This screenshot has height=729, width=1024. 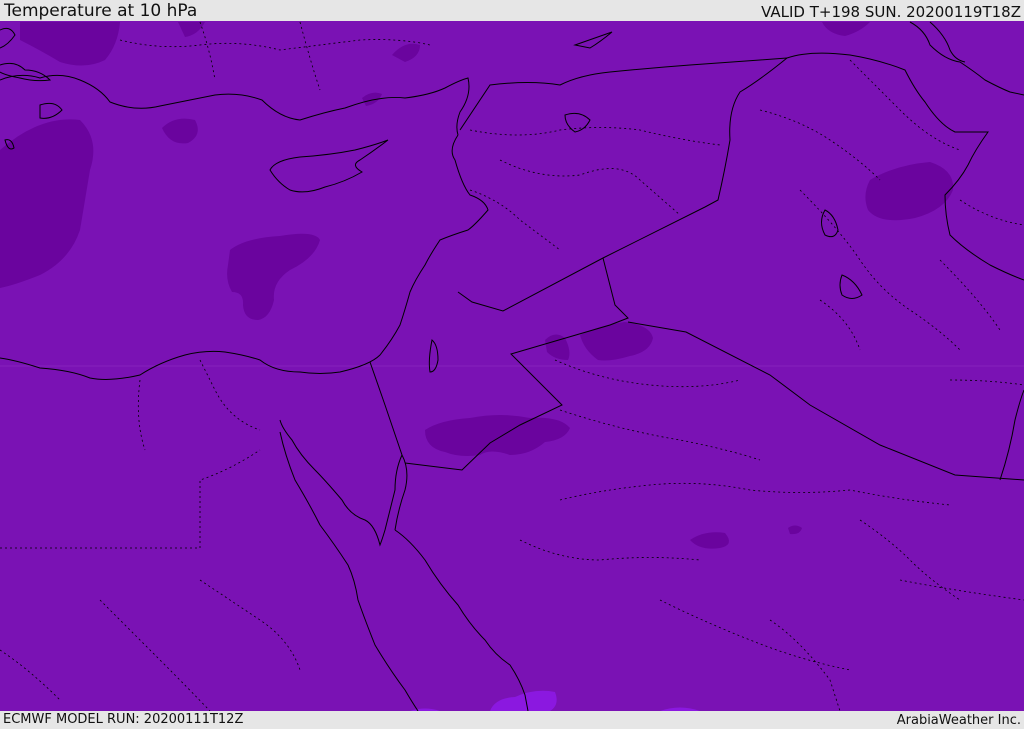 What do you see at coordinates (958, 720) in the screenshot?
I see `credit-label: ArabiaWeather Inc.` at bounding box center [958, 720].